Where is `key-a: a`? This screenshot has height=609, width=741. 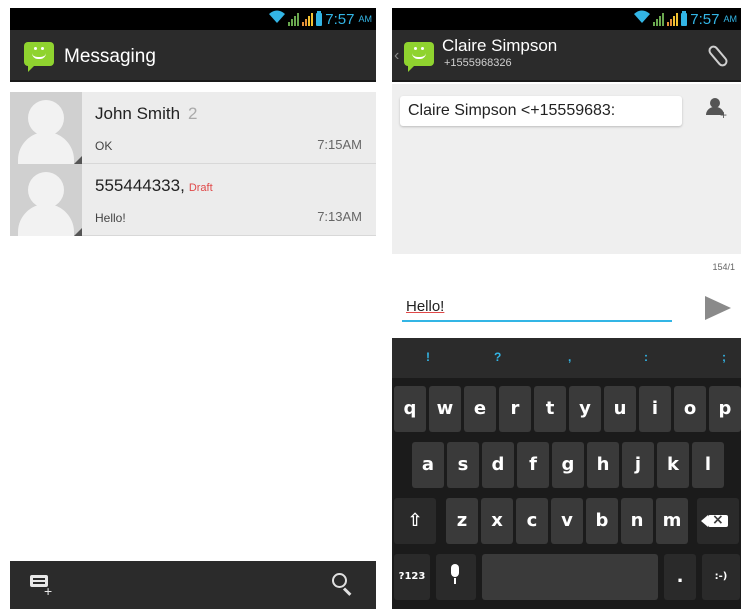
key-a: a is located at coordinates (428, 465).